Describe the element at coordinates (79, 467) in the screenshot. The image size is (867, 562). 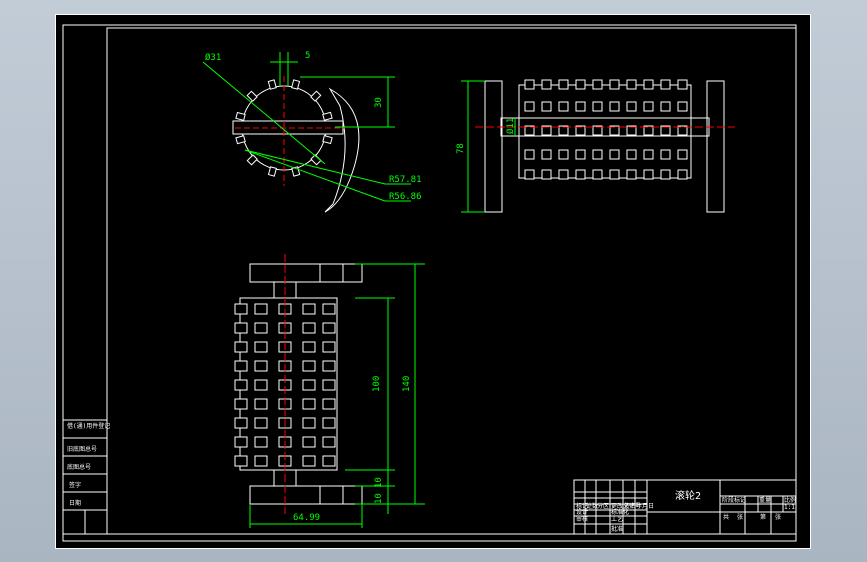
I see `left-table-row-3: 底图总号` at that location.